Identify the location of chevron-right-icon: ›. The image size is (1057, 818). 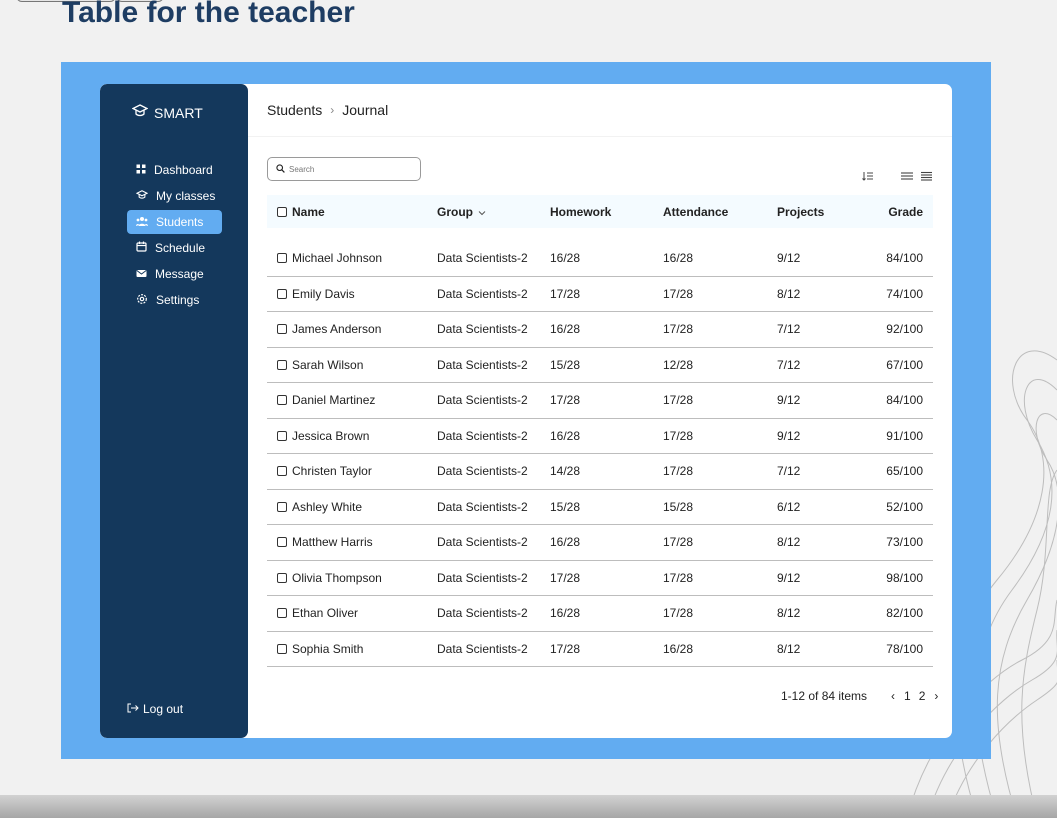
(936, 696).